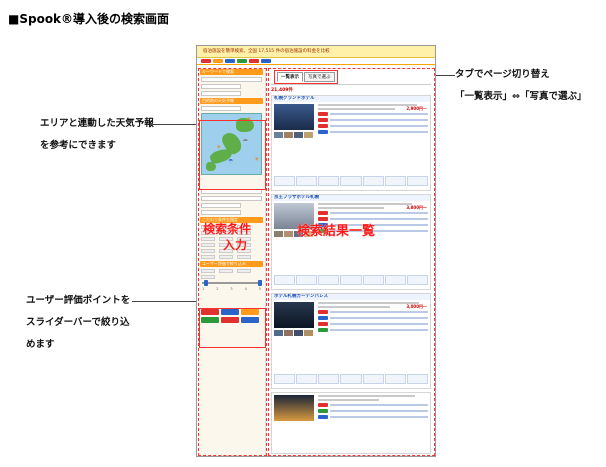 This screenshot has width=606, height=467. I want to click on slider-highlight, so click(232, 328).